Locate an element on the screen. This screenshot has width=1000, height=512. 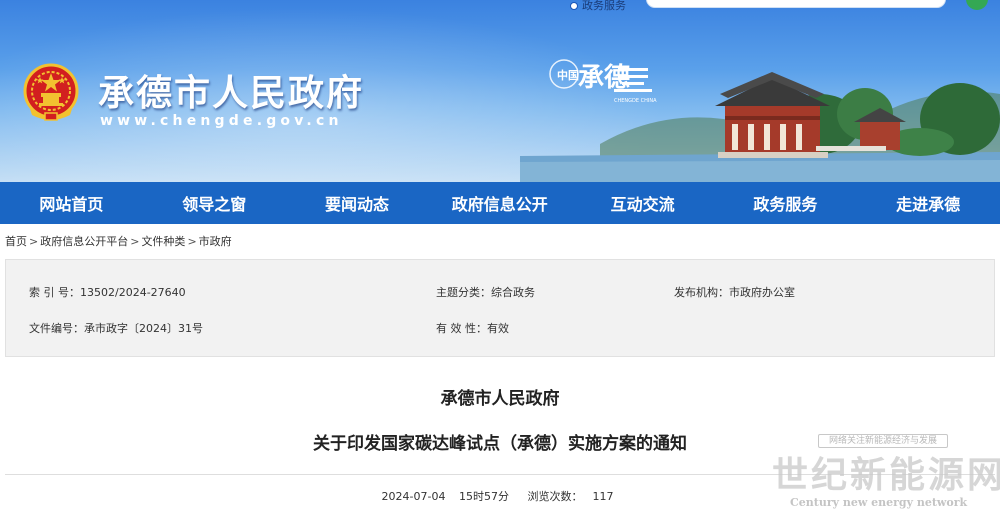
breadcrumb: 首页 > 政府信息公开平台 > 文件种类 > 市政府 is located at coordinates (118, 241).